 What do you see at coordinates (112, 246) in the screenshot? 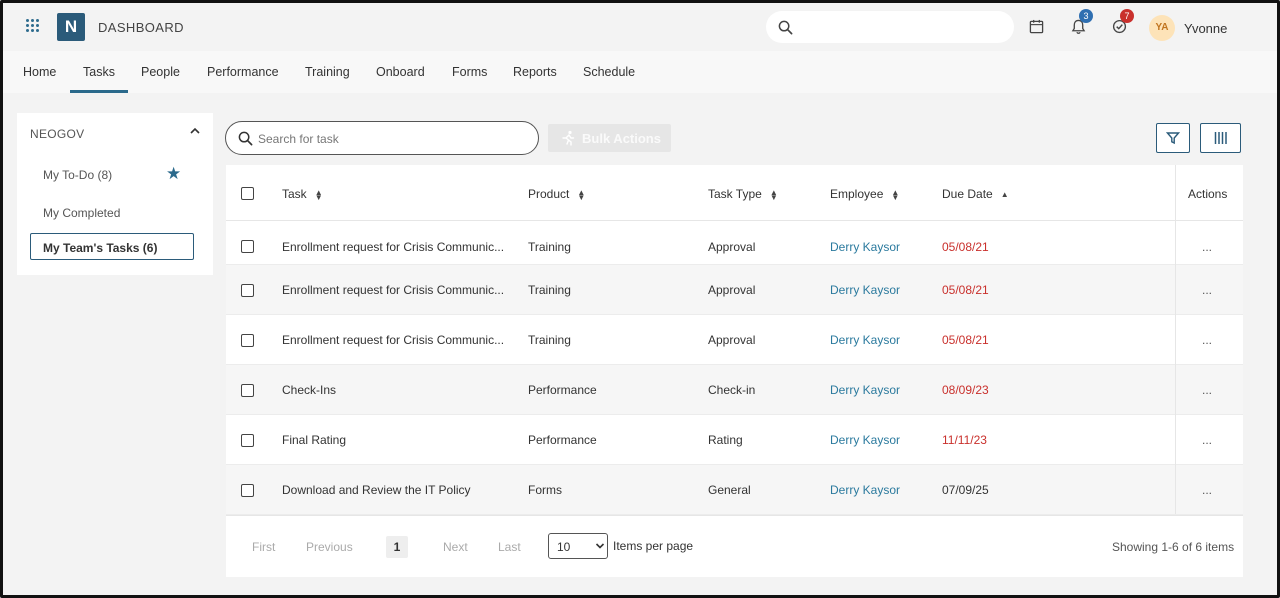
I see `sidebar-item-my-team-tasks: My Team's Tasks (6)` at bounding box center [112, 246].